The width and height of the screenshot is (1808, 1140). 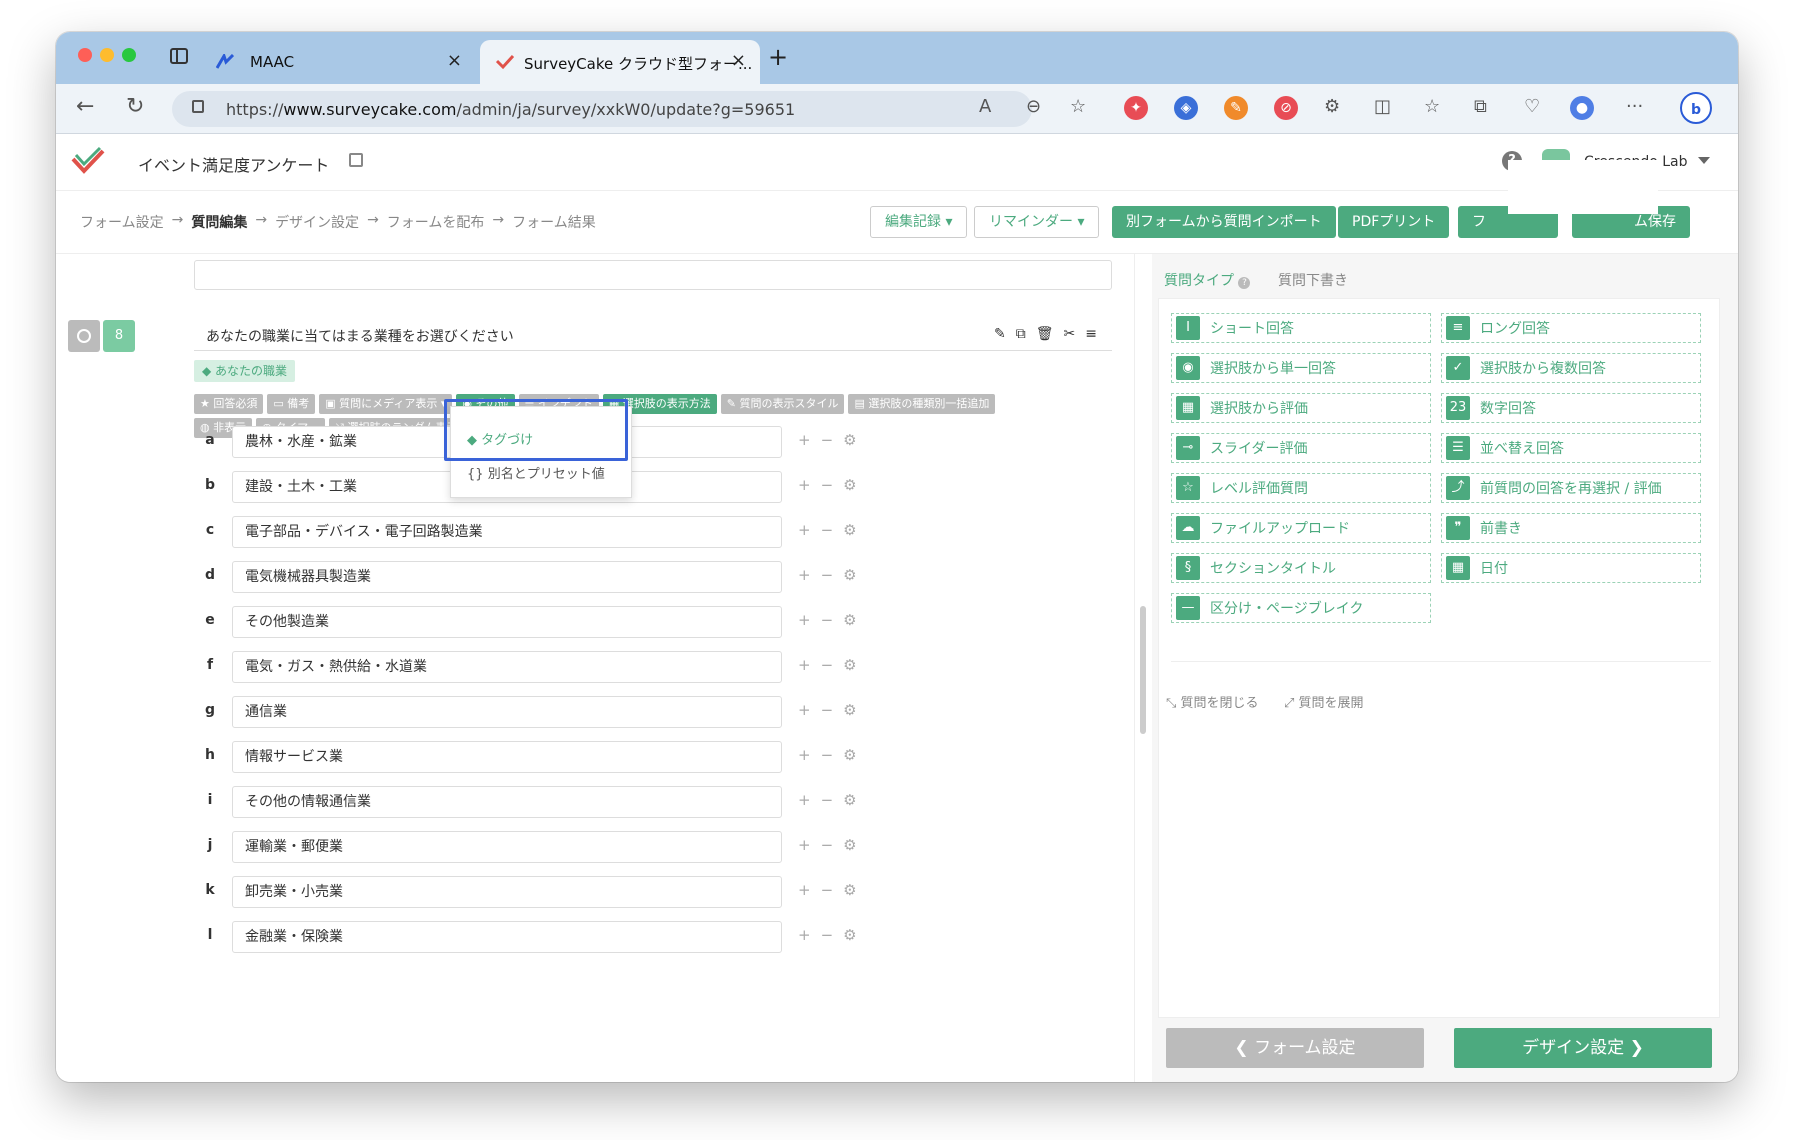 What do you see at coordinates (85, 106) in the screenshot?
I see `back-icon: ←` at bounding box center [85, 106].